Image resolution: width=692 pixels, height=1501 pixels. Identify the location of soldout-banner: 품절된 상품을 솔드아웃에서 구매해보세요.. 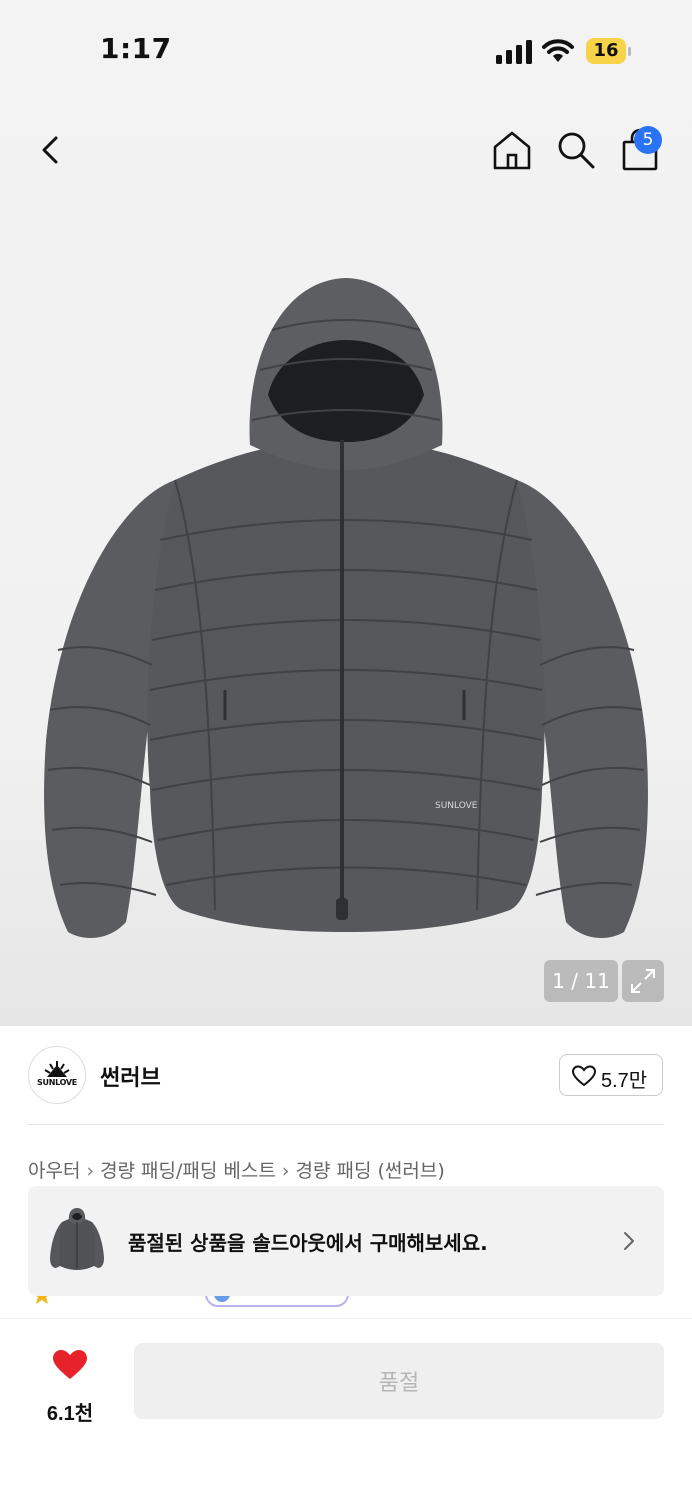
(346, 1241).